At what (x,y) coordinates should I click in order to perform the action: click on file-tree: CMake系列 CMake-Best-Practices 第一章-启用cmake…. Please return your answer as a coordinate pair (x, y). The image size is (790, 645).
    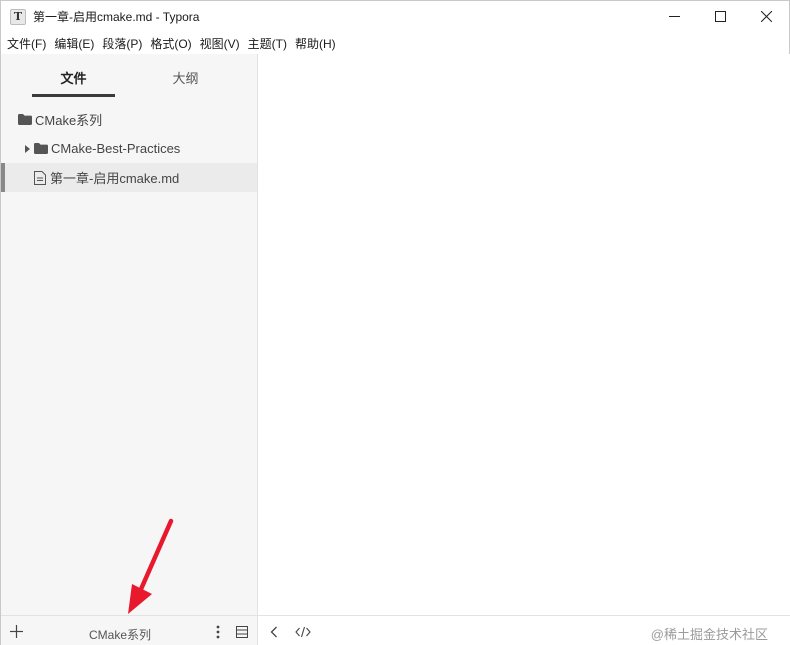
    Looking at the image, I should click on (129, 148).